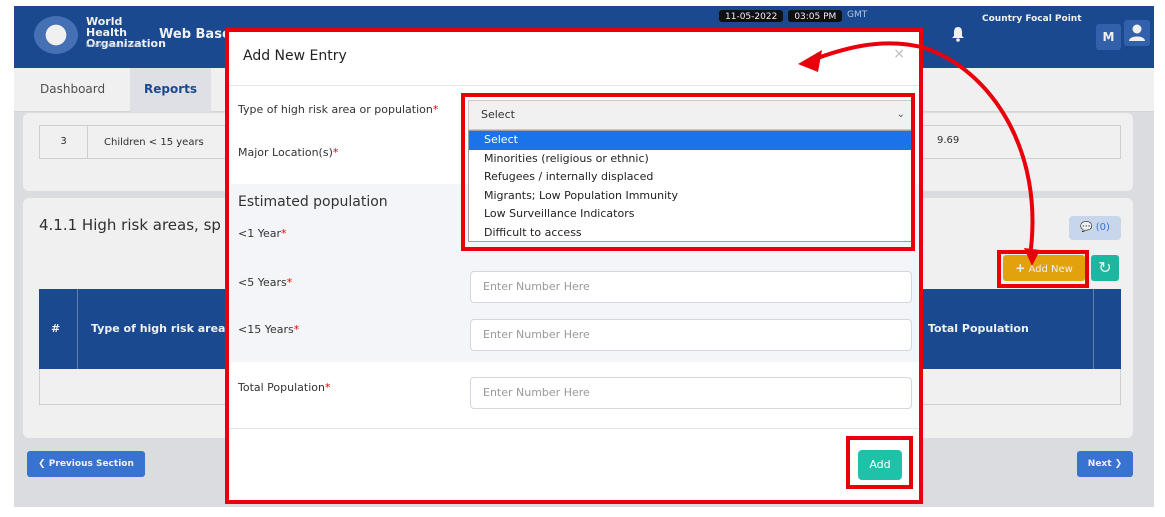 Image resolution: width=1165 pixels, height=517 pixels. I want to click on lt5-label: <5 Years*, so click(265, 282).